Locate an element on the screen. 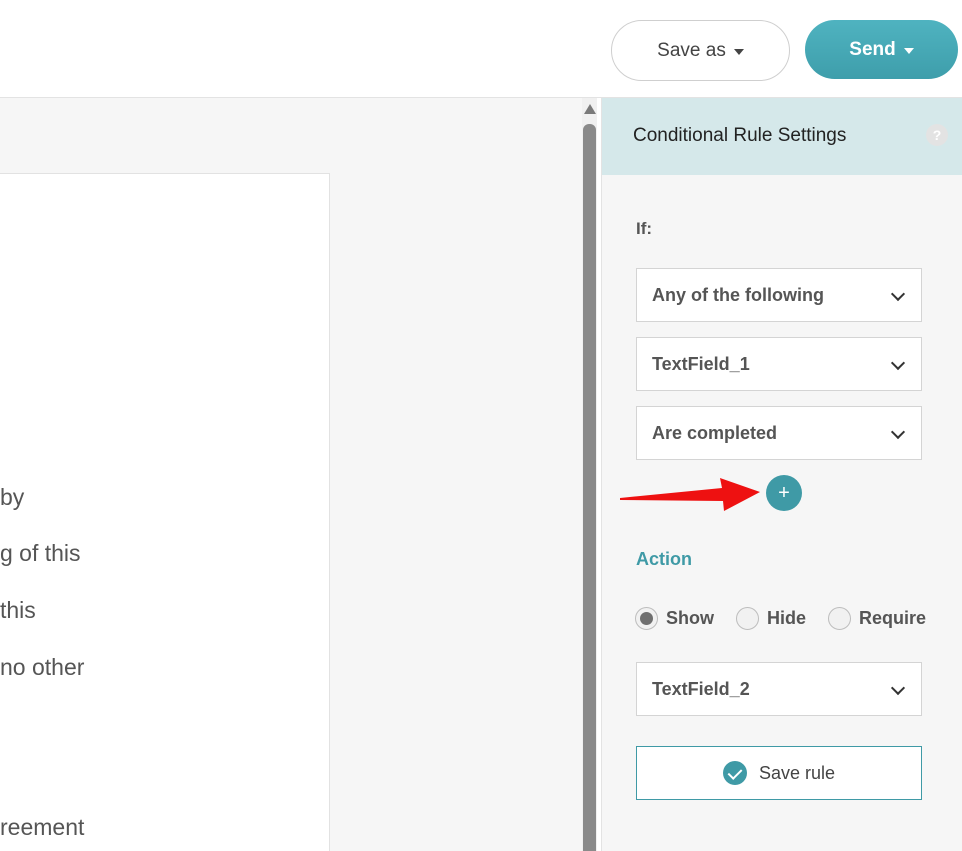  save-rule-button: Save rule is located at coordinates (779, 773).